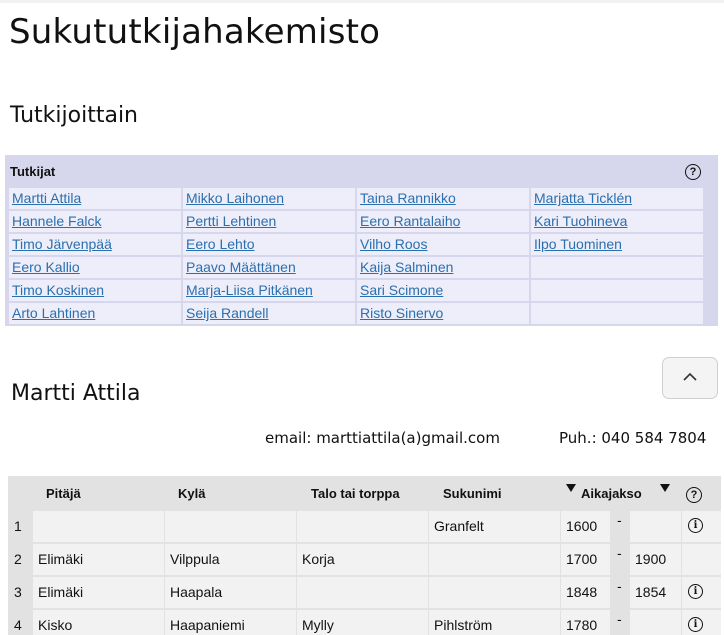  What do you see at coordinates (33, 171) in the screenshot?
I see `researchers-header: Tutkijat` at bounding box center [33, 171].